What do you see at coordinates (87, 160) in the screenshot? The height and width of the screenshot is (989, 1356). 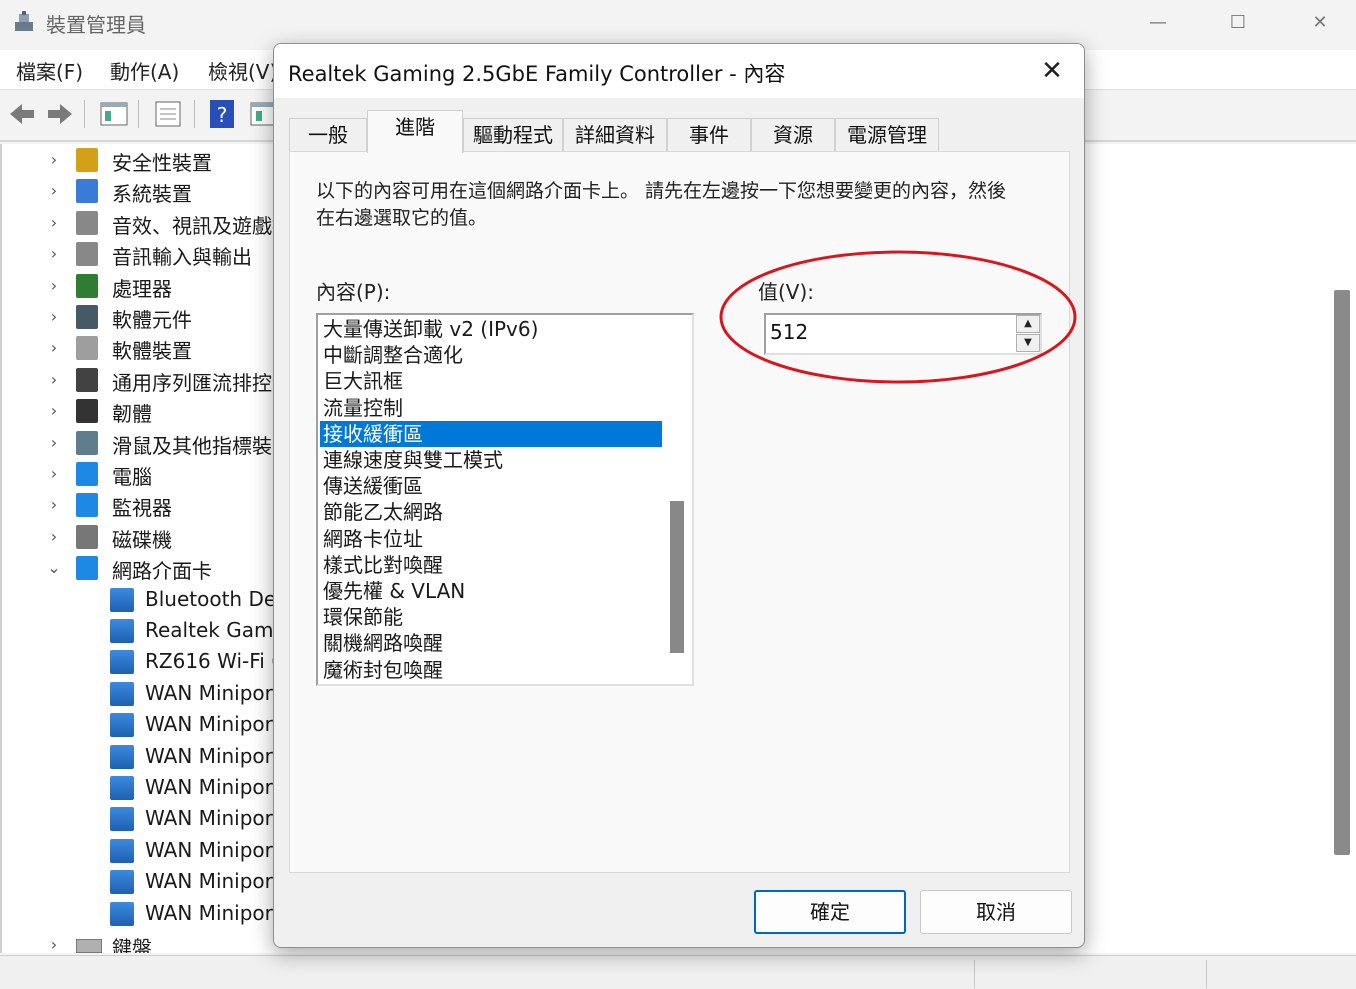 I see `key-icon` at bounding box center [87, 160].